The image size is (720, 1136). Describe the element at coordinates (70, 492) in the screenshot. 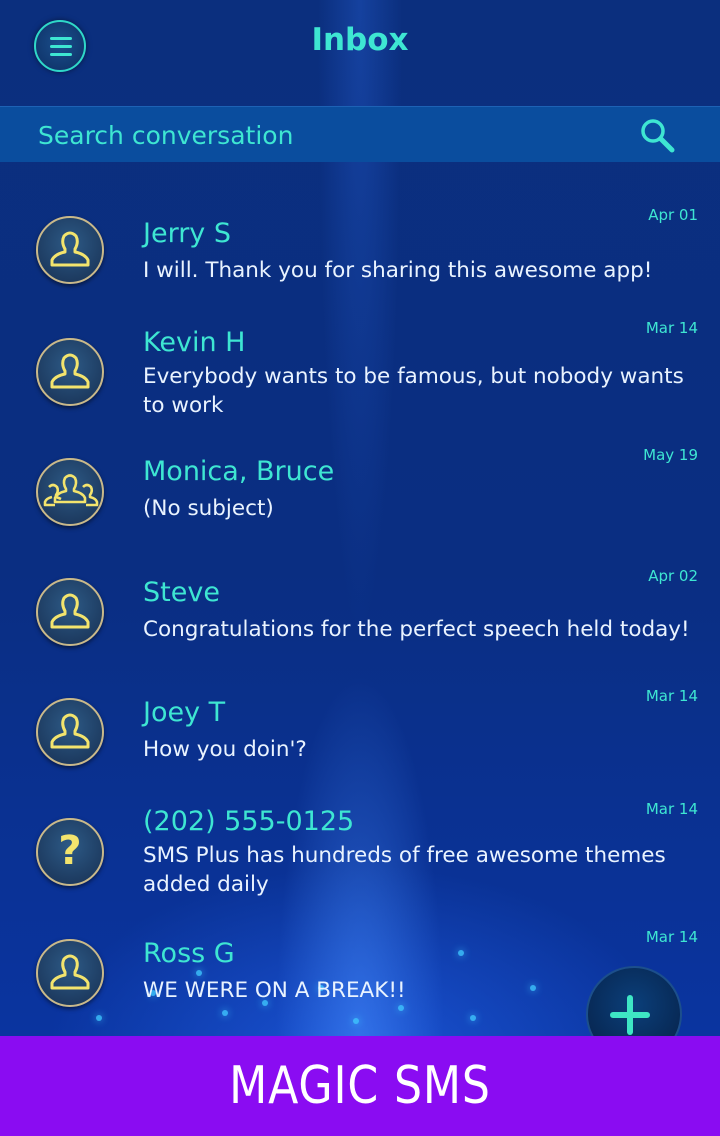

I see `group-icon` at that location.